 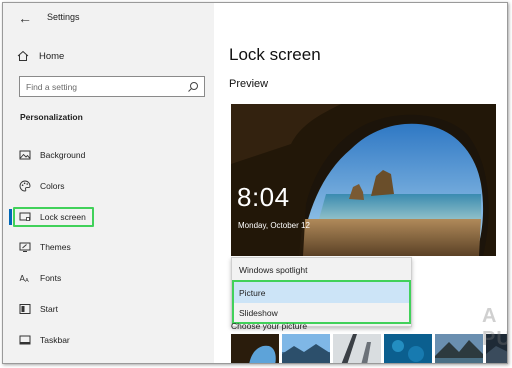 I want to click on thumbnail-underwater, so click(x=408, y=348).